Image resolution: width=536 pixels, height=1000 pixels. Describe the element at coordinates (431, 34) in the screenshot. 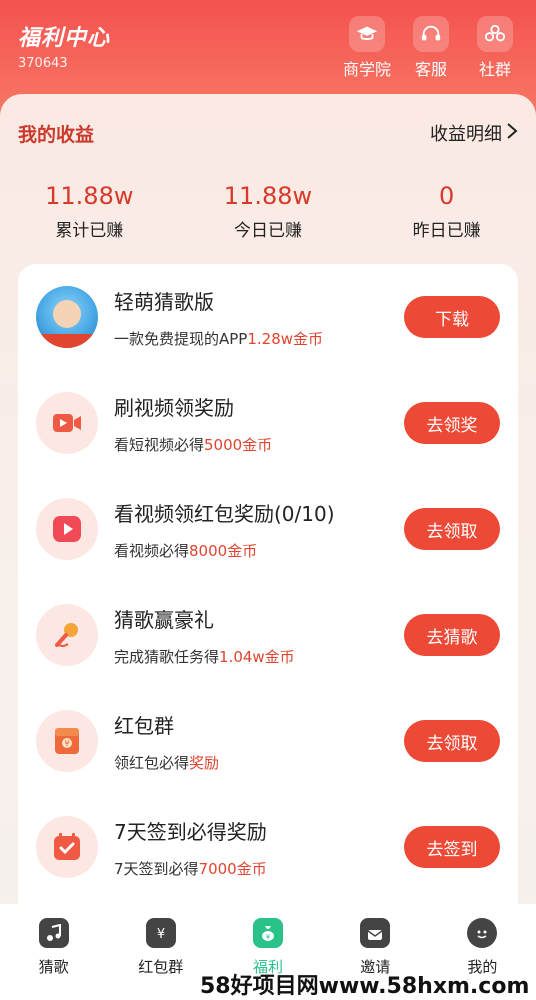

I see `headset-icon` at that location.